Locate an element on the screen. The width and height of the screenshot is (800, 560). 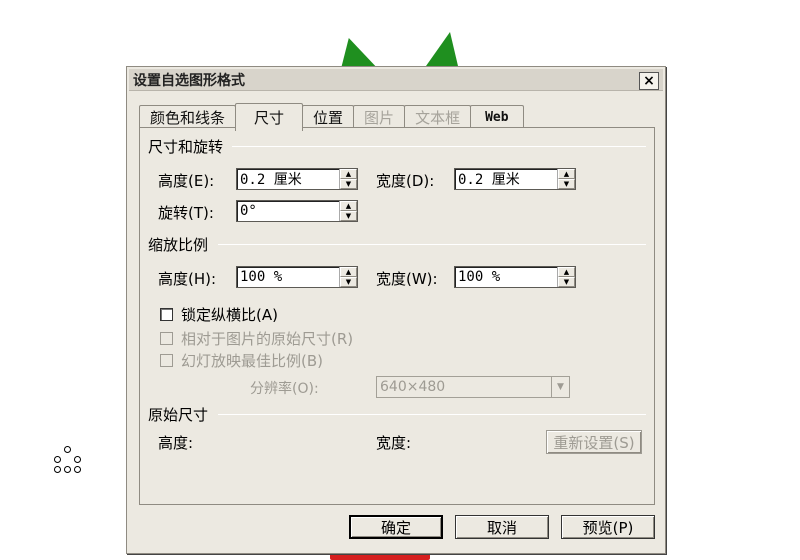
lock-aspect-checkbox: 锁定纵横比(A) is located at coordinates (219, 314).